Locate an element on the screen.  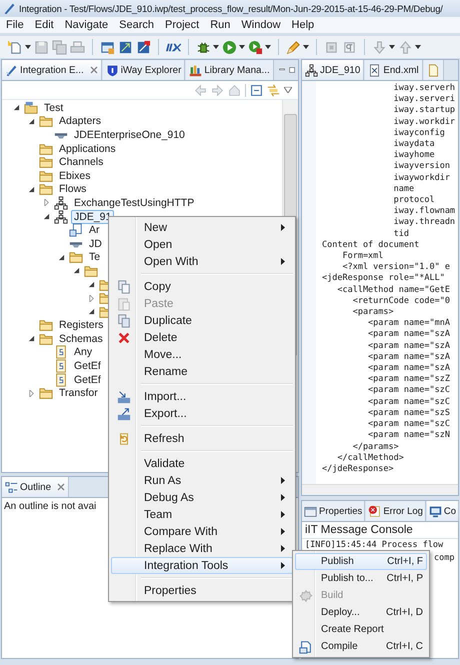
view-tab: Co is located at coordinates (442, 511).